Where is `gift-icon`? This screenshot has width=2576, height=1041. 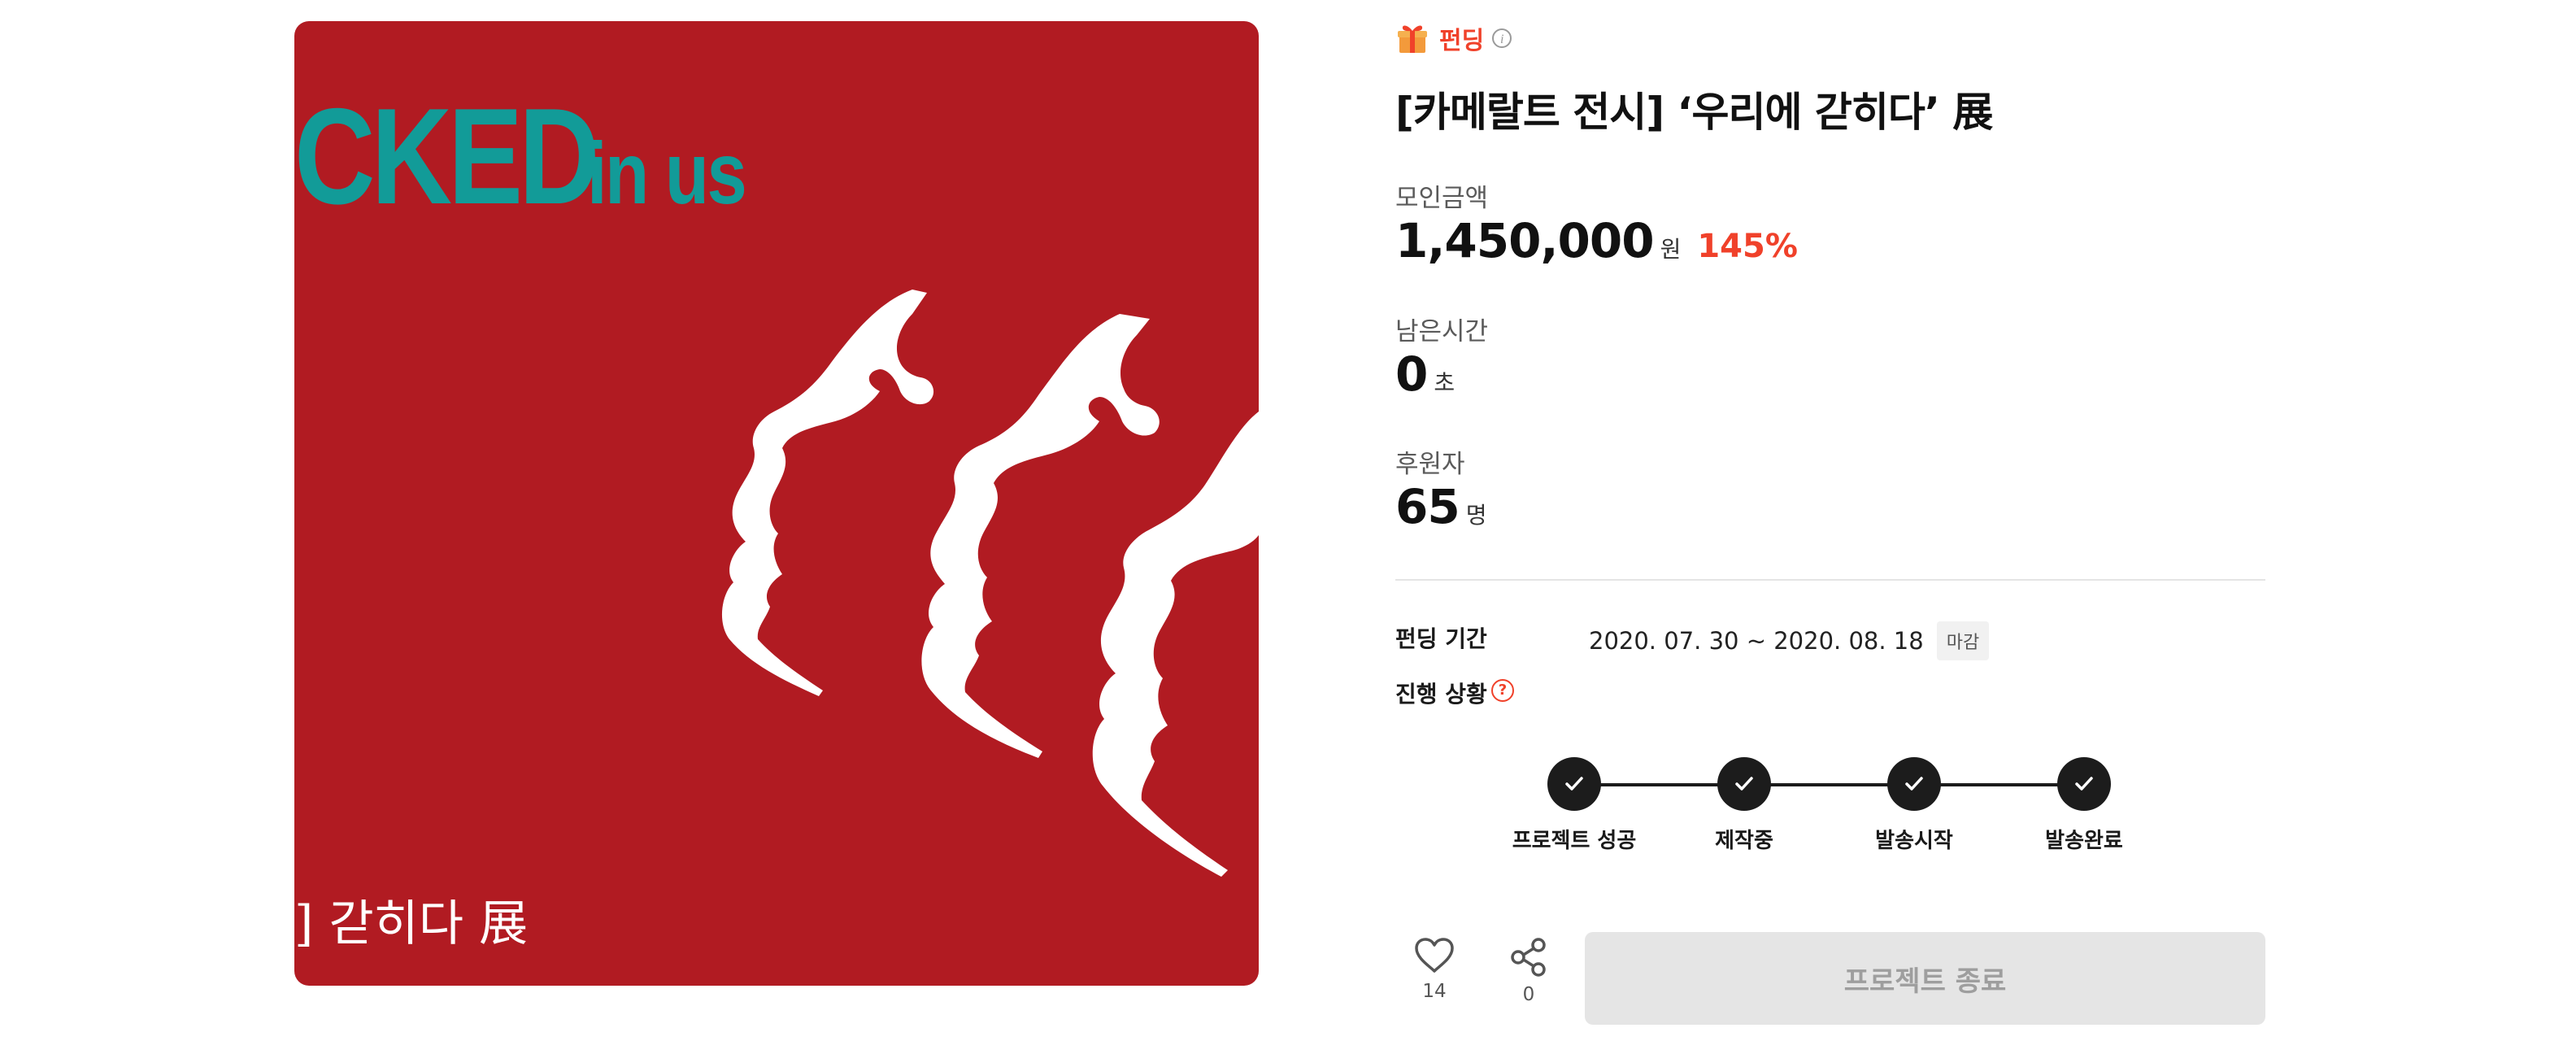 gift-icon is located at coordinates (1413, 39).